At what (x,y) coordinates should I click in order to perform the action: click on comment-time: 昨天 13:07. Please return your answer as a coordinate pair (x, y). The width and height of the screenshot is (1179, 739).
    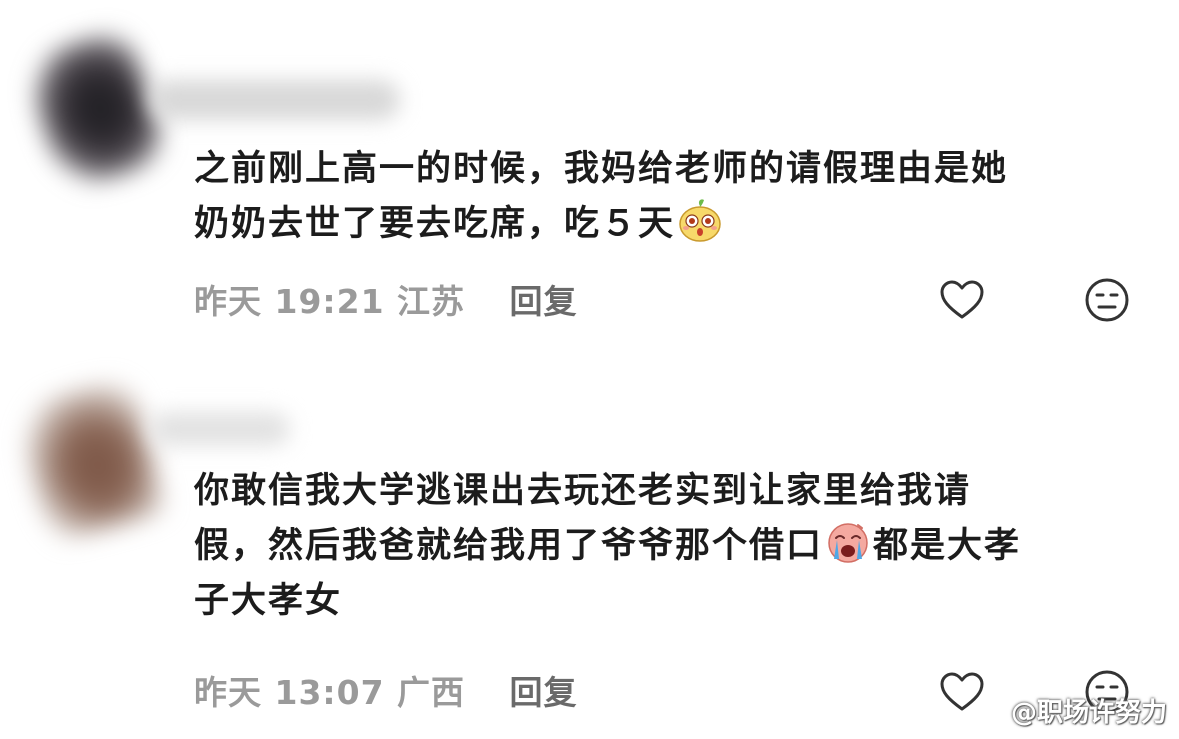
    Looking at the image, I should click on (289, 692).